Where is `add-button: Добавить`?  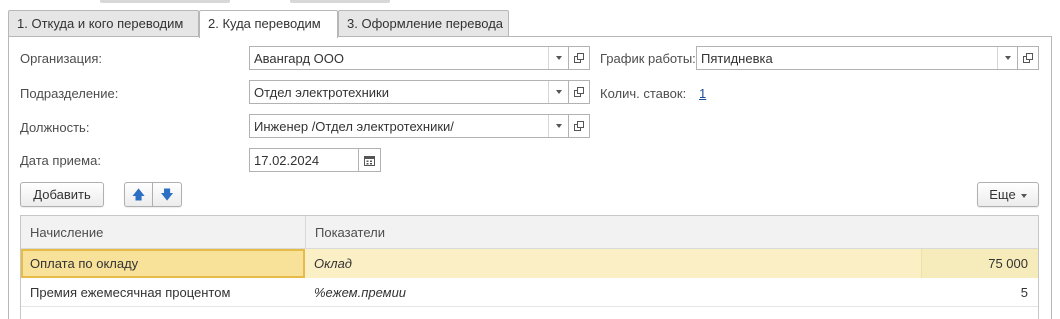
add-button: Добавить is located at coordinates (62, 194).